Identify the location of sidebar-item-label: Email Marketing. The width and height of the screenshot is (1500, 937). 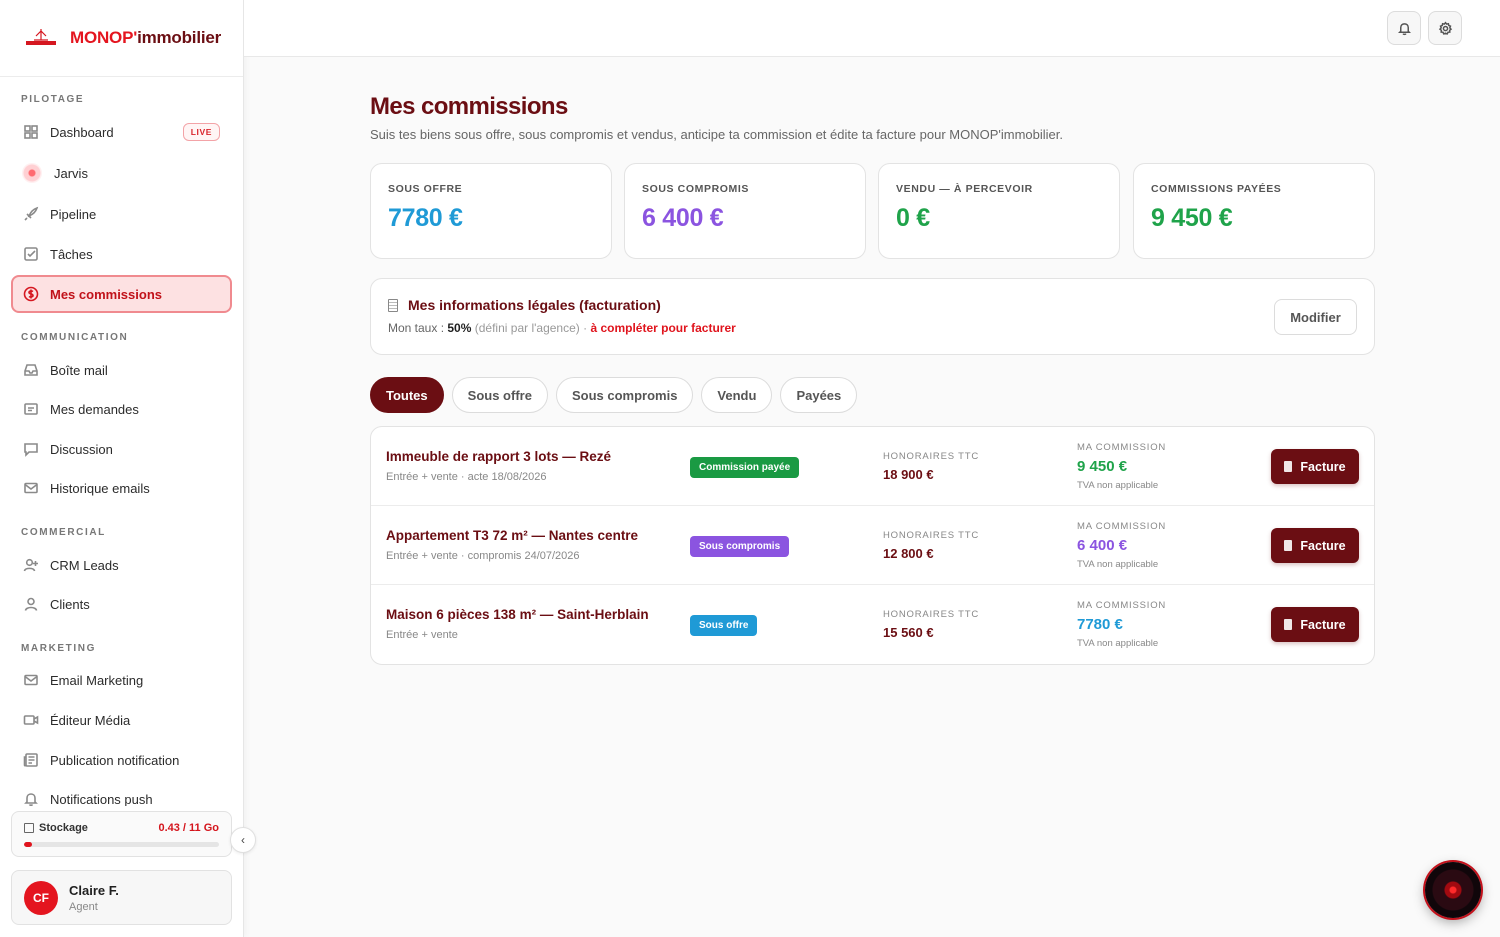
(97, 680).